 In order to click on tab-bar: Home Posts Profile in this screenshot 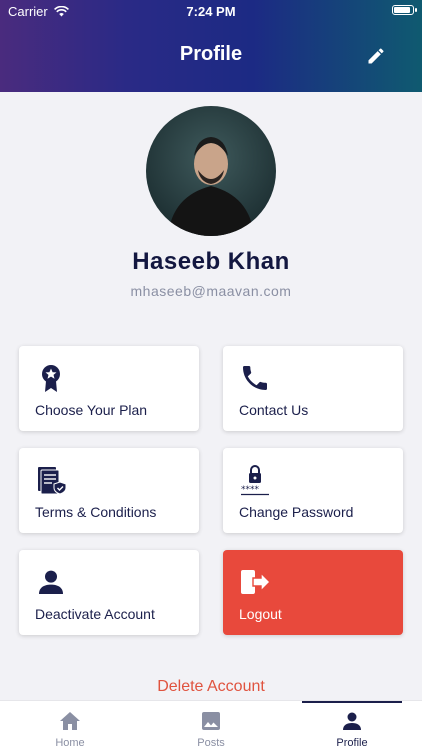, I will do `click(211, 725)`.